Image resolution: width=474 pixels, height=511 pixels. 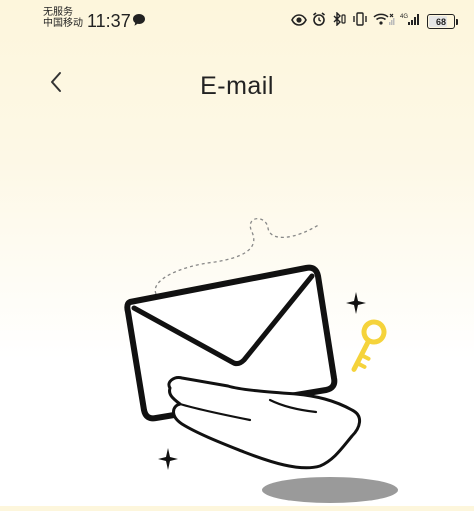 I want to click on battery-icon: 68, so click(x=442, y=21).